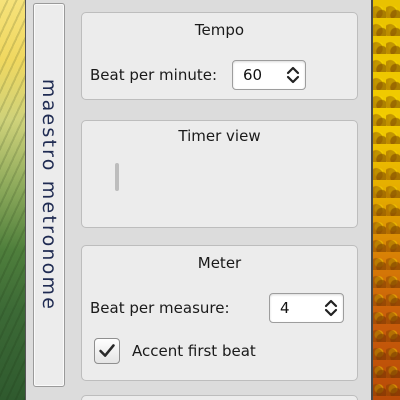 The width and height of the screenshot is (400, 400). I want to click on tempo-panel-title: Tempo, so click(219, 30).